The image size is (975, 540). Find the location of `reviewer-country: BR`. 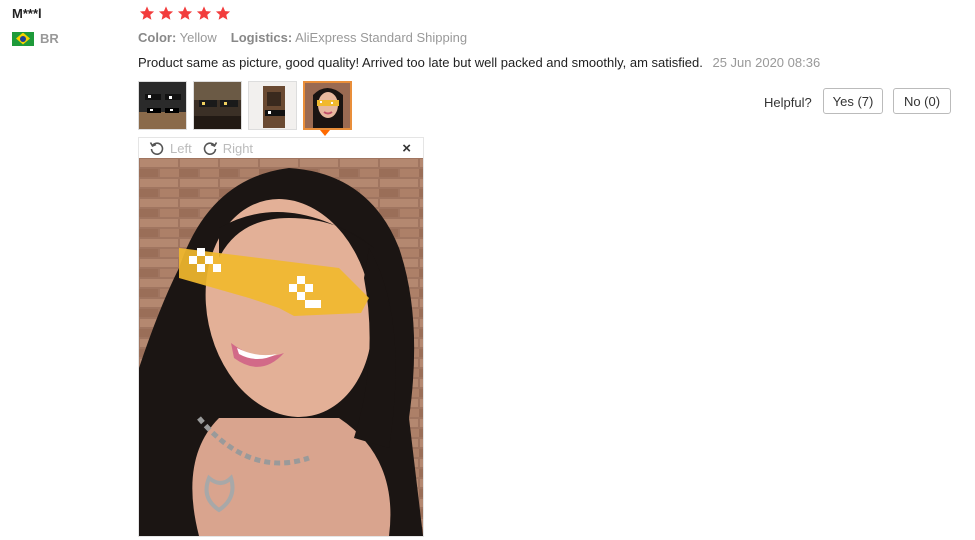

reviewer-country: BR is located at coordinates (35, 38).